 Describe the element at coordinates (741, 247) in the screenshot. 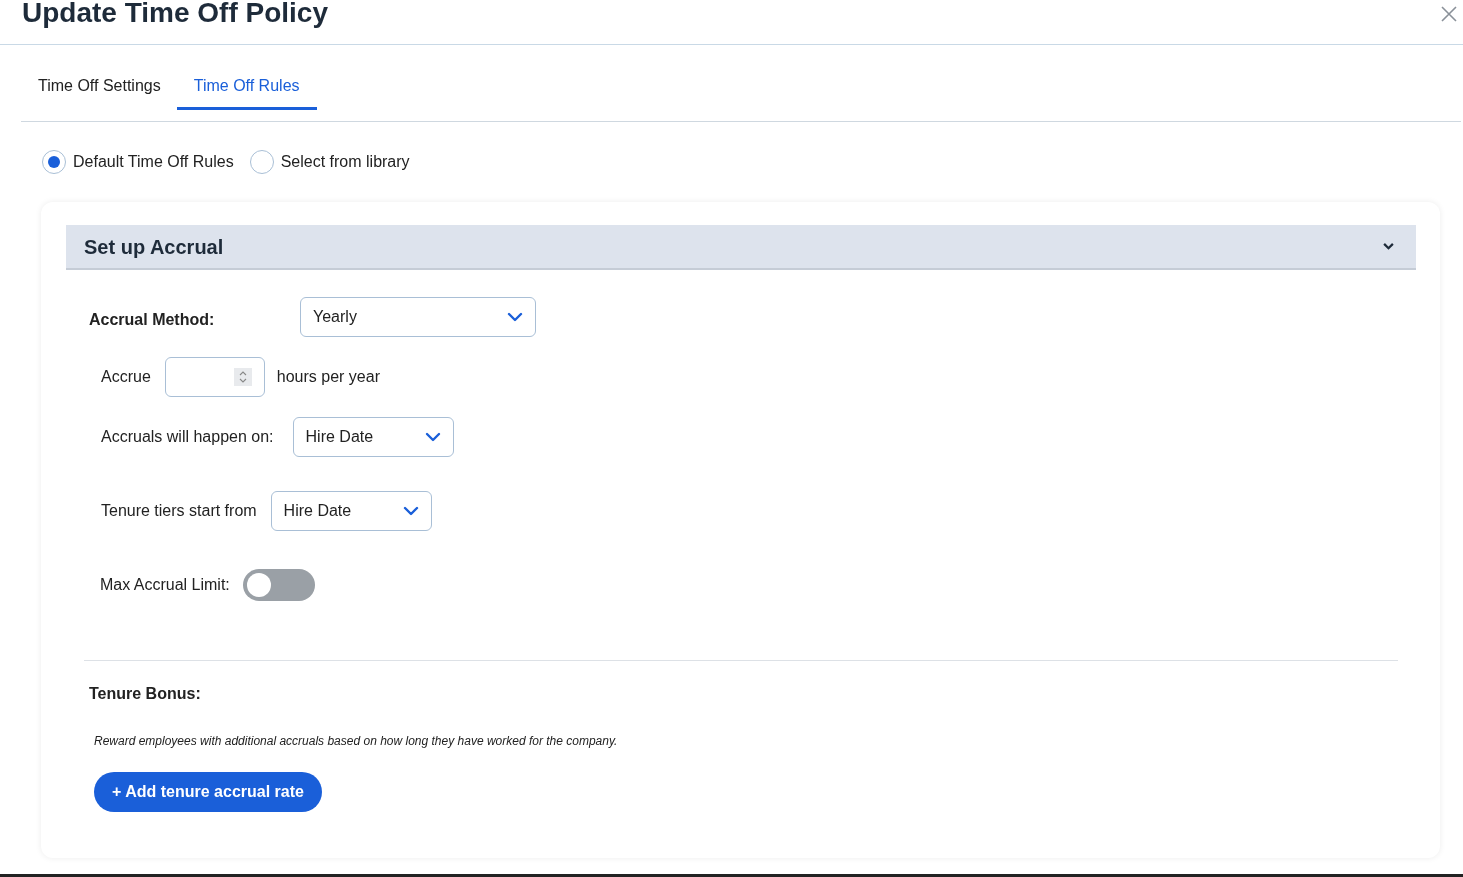

I see `accordion-header: Set up Accrual` at that location.